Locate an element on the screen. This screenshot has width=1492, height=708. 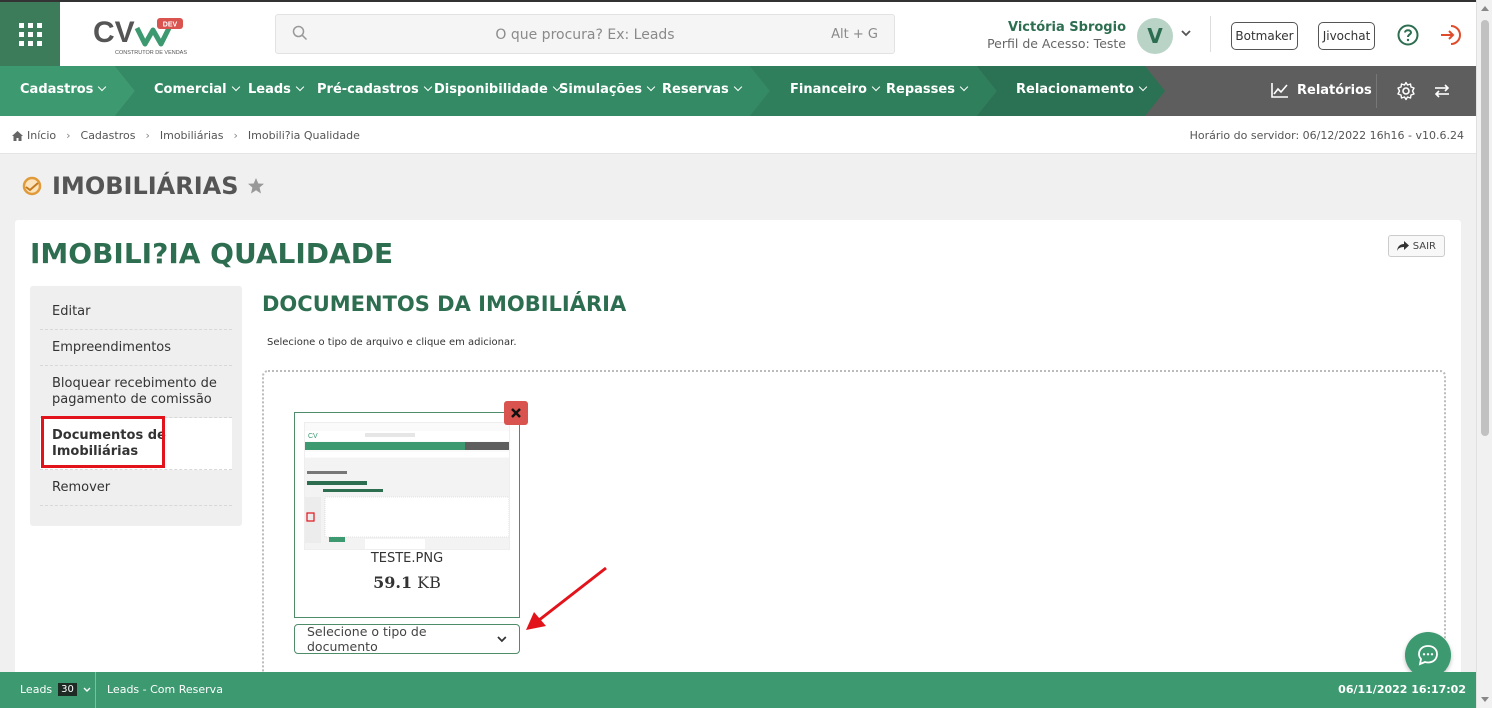
nav-financeiro: Financeiro is located at coordinates (835, 89).